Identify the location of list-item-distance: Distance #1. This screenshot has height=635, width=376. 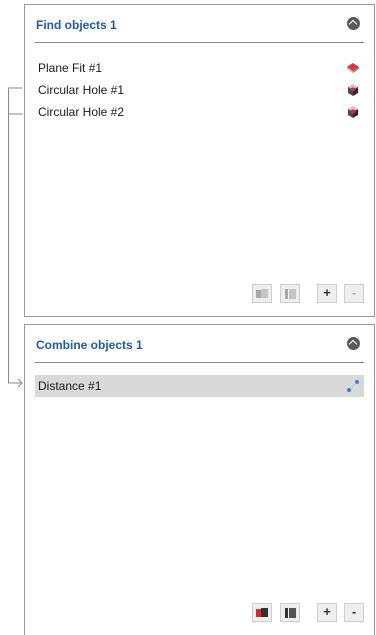
(199, 386).